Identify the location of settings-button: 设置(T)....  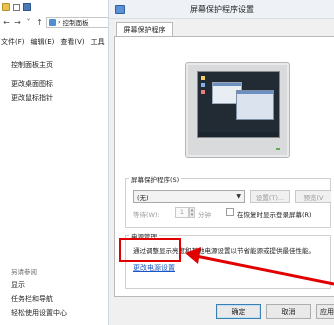
(270, 196).